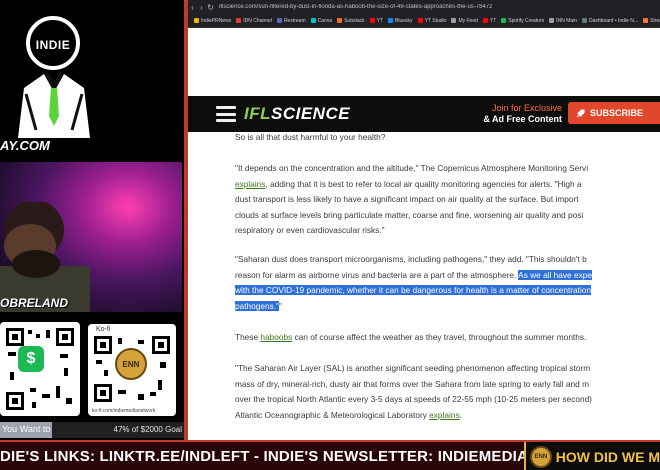  Describe the element at coordinates (351, 21) in the screenshot. I see `bookmark-item: Substack` at that location.